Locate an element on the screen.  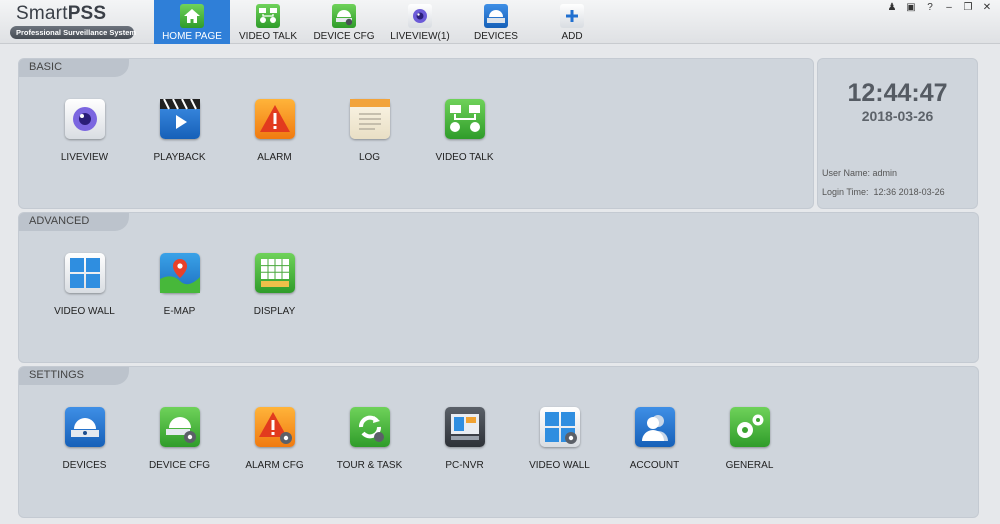
tab-video-talk: VIDEO TALK is located at coordinates (268, 22).